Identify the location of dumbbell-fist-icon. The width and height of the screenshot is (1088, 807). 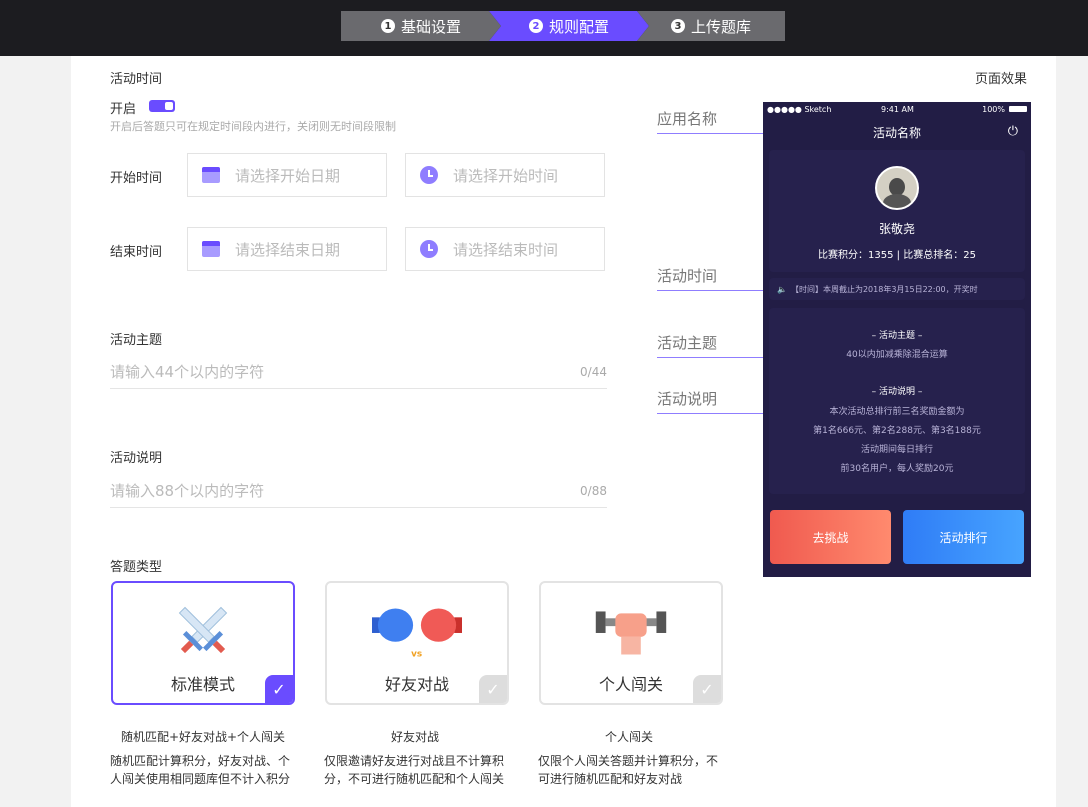
(631, 633).